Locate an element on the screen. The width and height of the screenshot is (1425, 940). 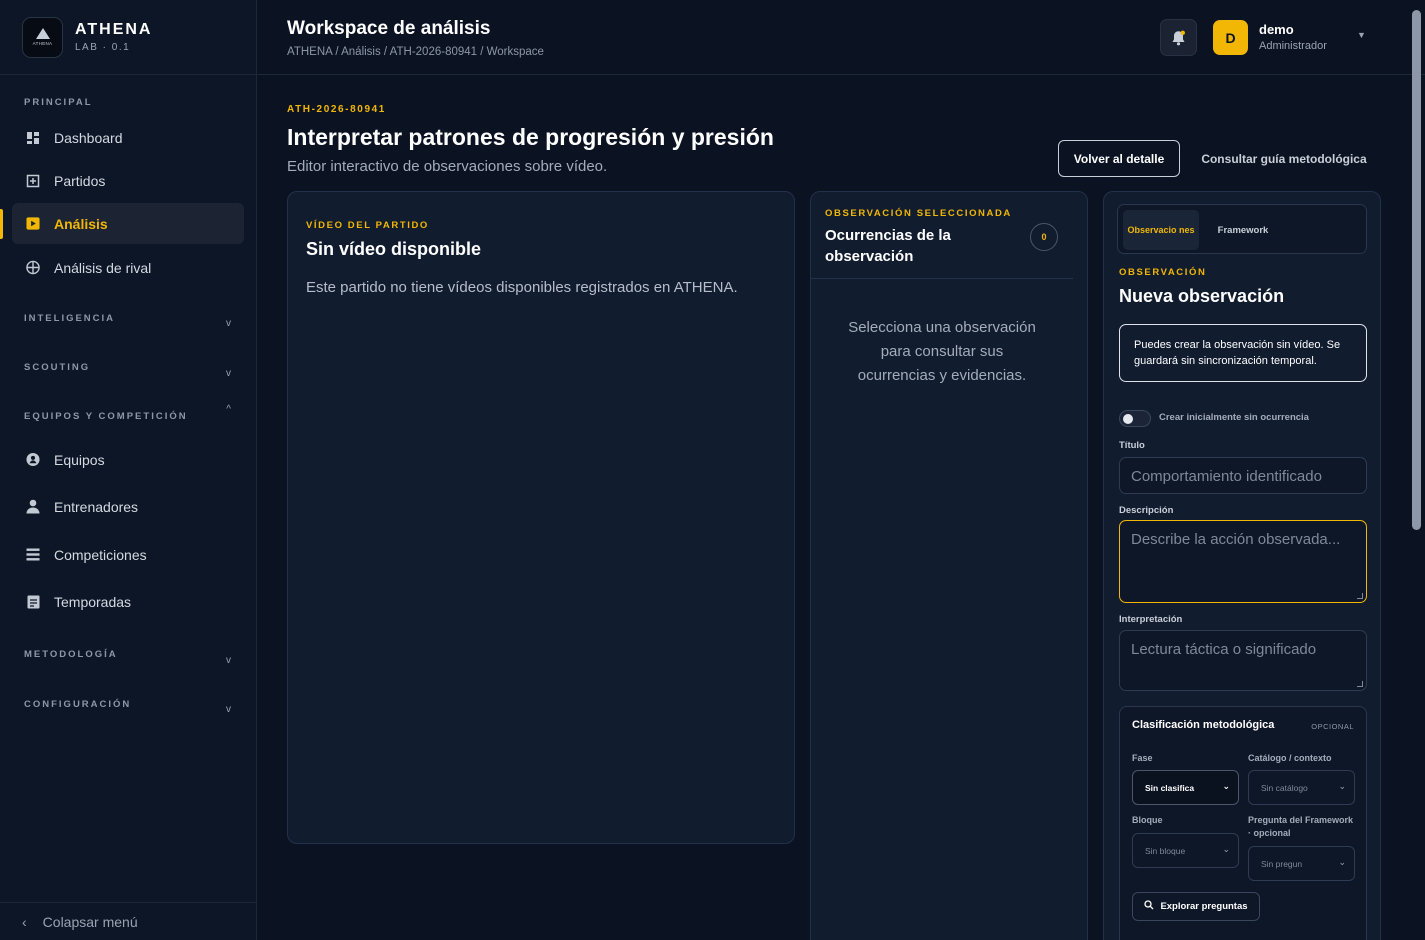
person-icon is located at coordinates (33, 506).